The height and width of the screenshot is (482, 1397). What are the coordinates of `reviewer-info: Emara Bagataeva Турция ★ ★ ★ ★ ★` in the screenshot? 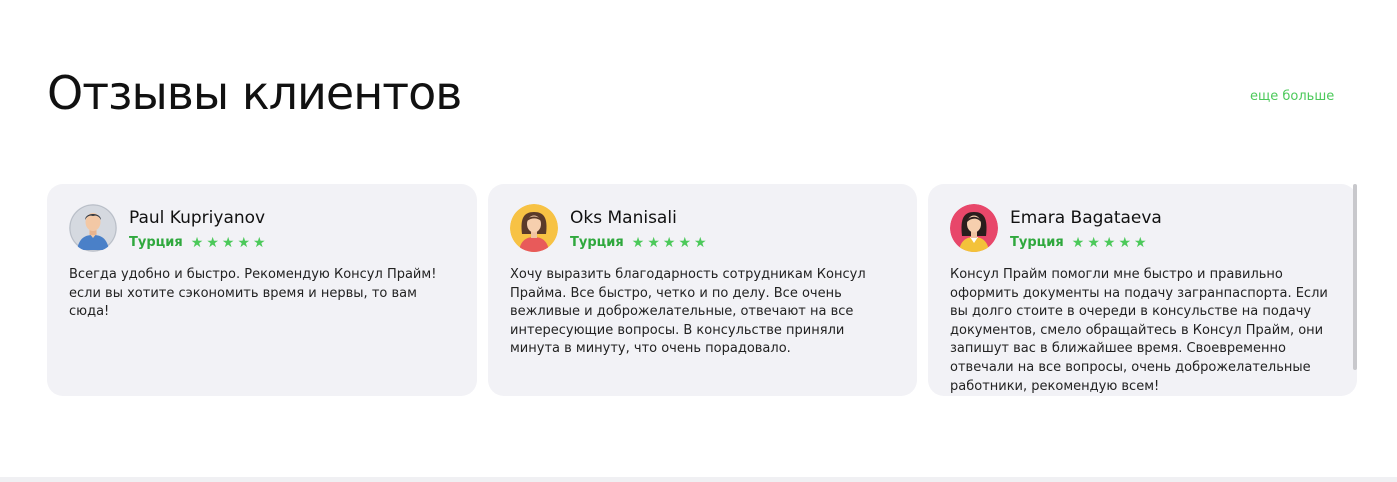 It's located at (1086, 227).